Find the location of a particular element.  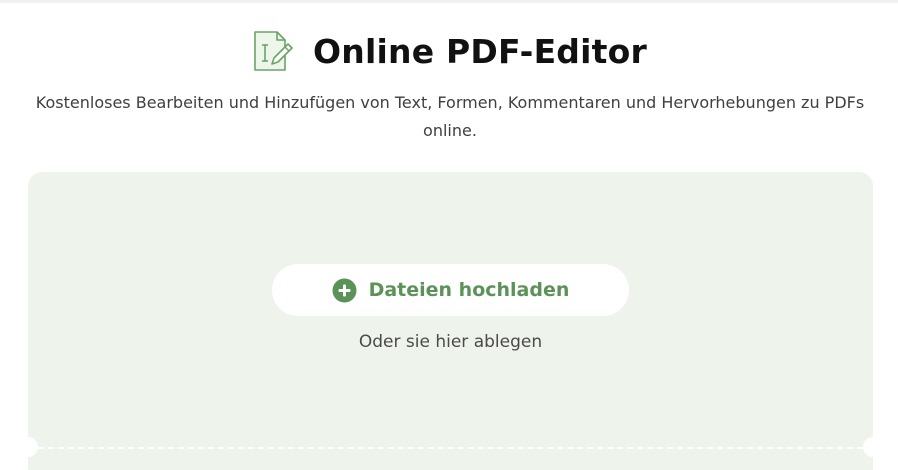

top-edge is located at coordinates (449, 1).